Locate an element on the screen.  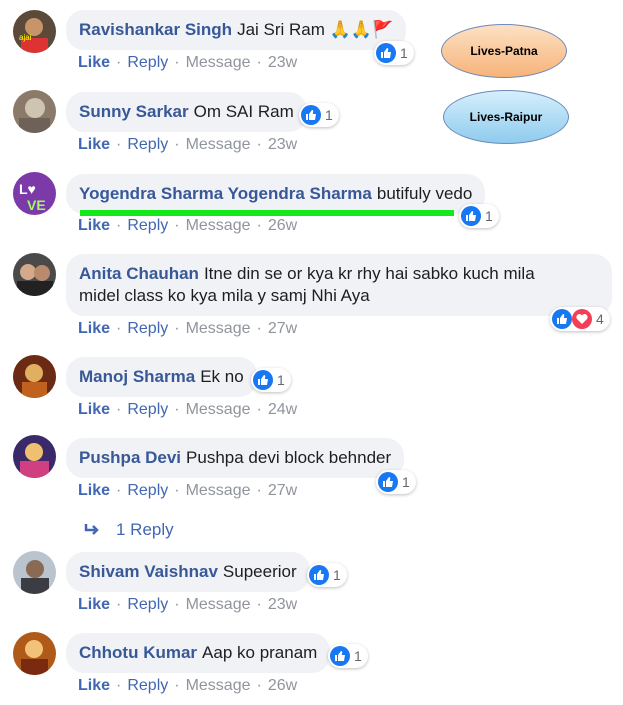
avatar: ajai is located at coordinates (34, 31).